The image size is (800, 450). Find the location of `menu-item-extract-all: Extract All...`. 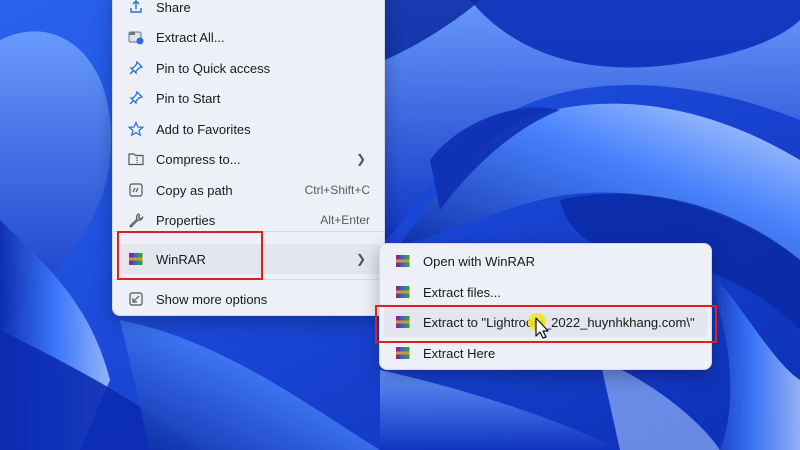

menu-item-extract-all: Extract All... is located at coordinates (248, 37).